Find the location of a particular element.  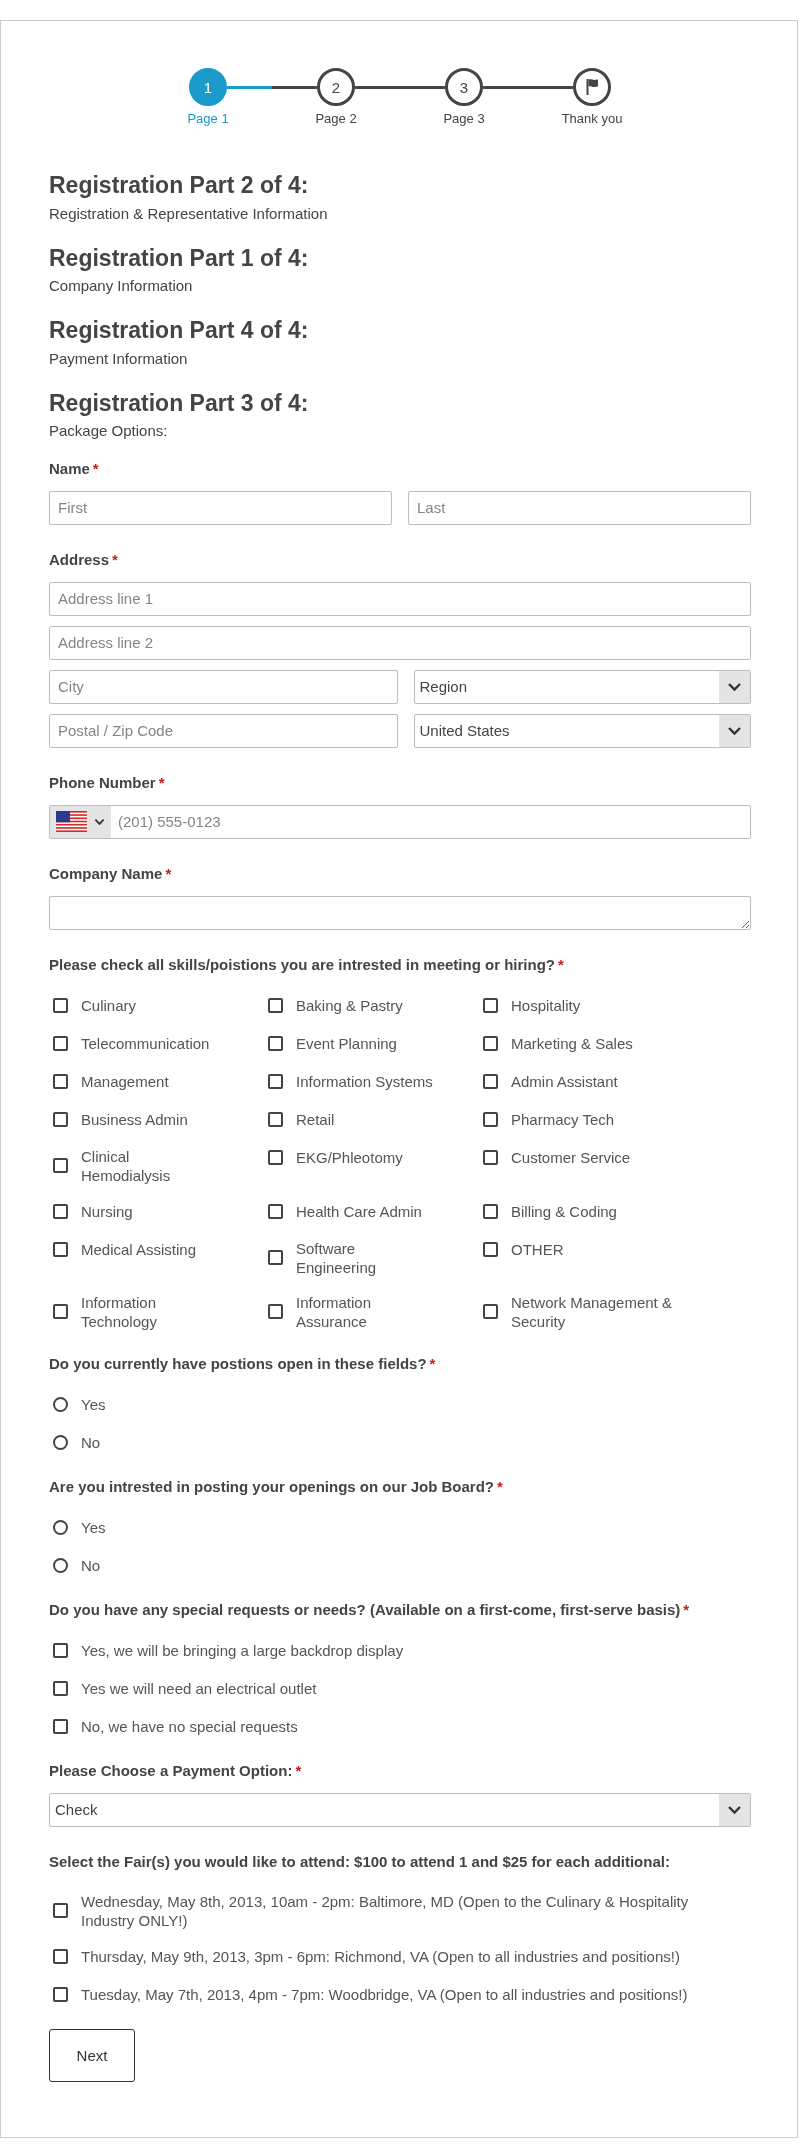

field-label: Address is located at coordinates (79, 559).